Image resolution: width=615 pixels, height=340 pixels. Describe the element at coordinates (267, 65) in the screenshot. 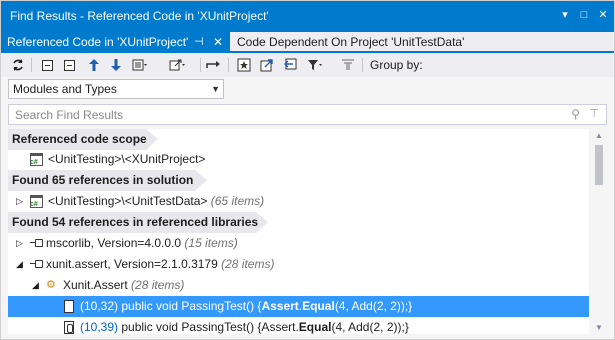

I see `export-results-icon` at that location.